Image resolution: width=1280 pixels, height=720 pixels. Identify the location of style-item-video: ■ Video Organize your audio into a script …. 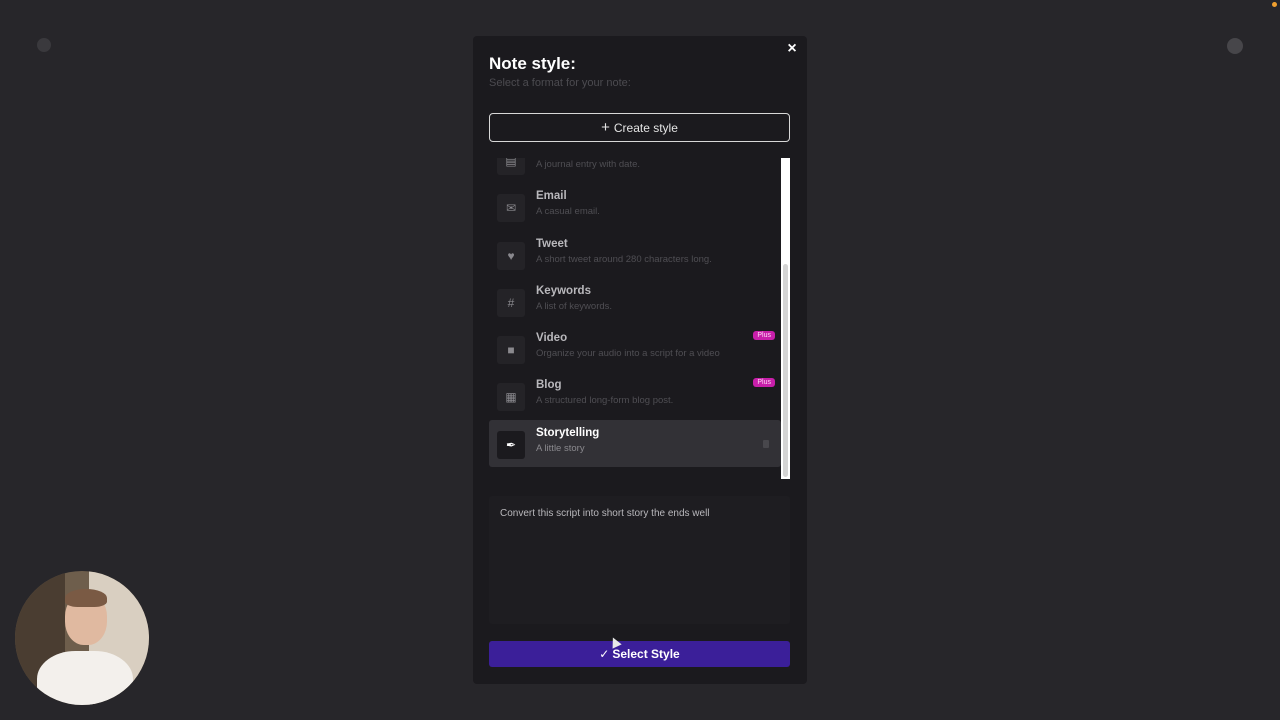
(635, 348).